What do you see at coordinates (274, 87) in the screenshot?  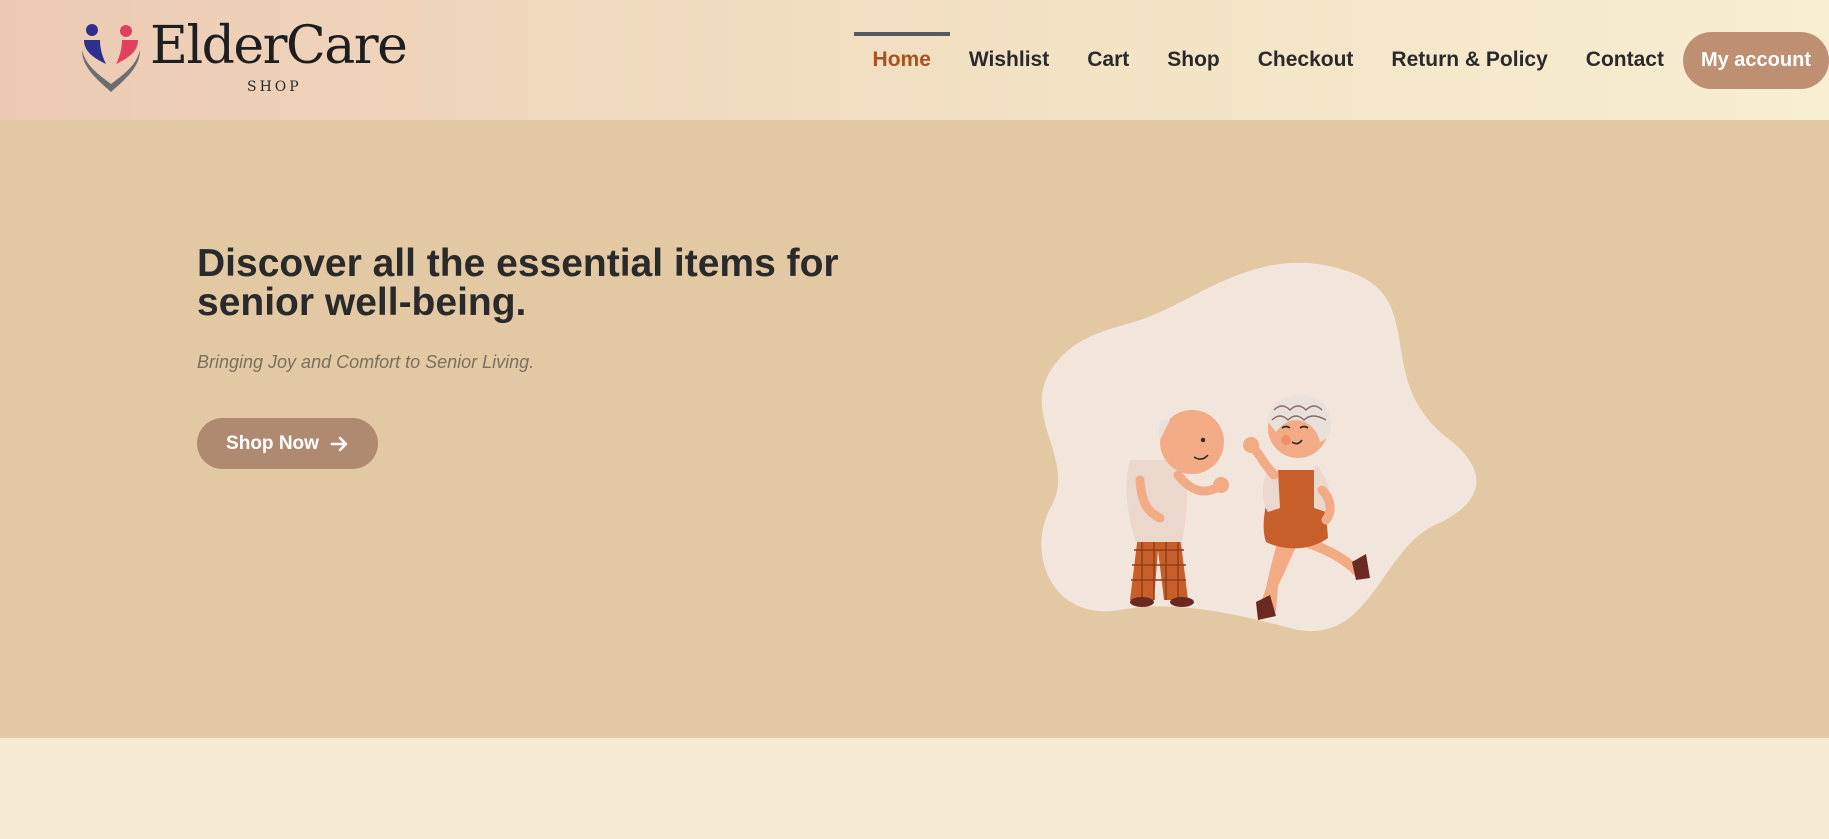 I see `logo-subtitle: SHOP` at bounding box center [274, 87].